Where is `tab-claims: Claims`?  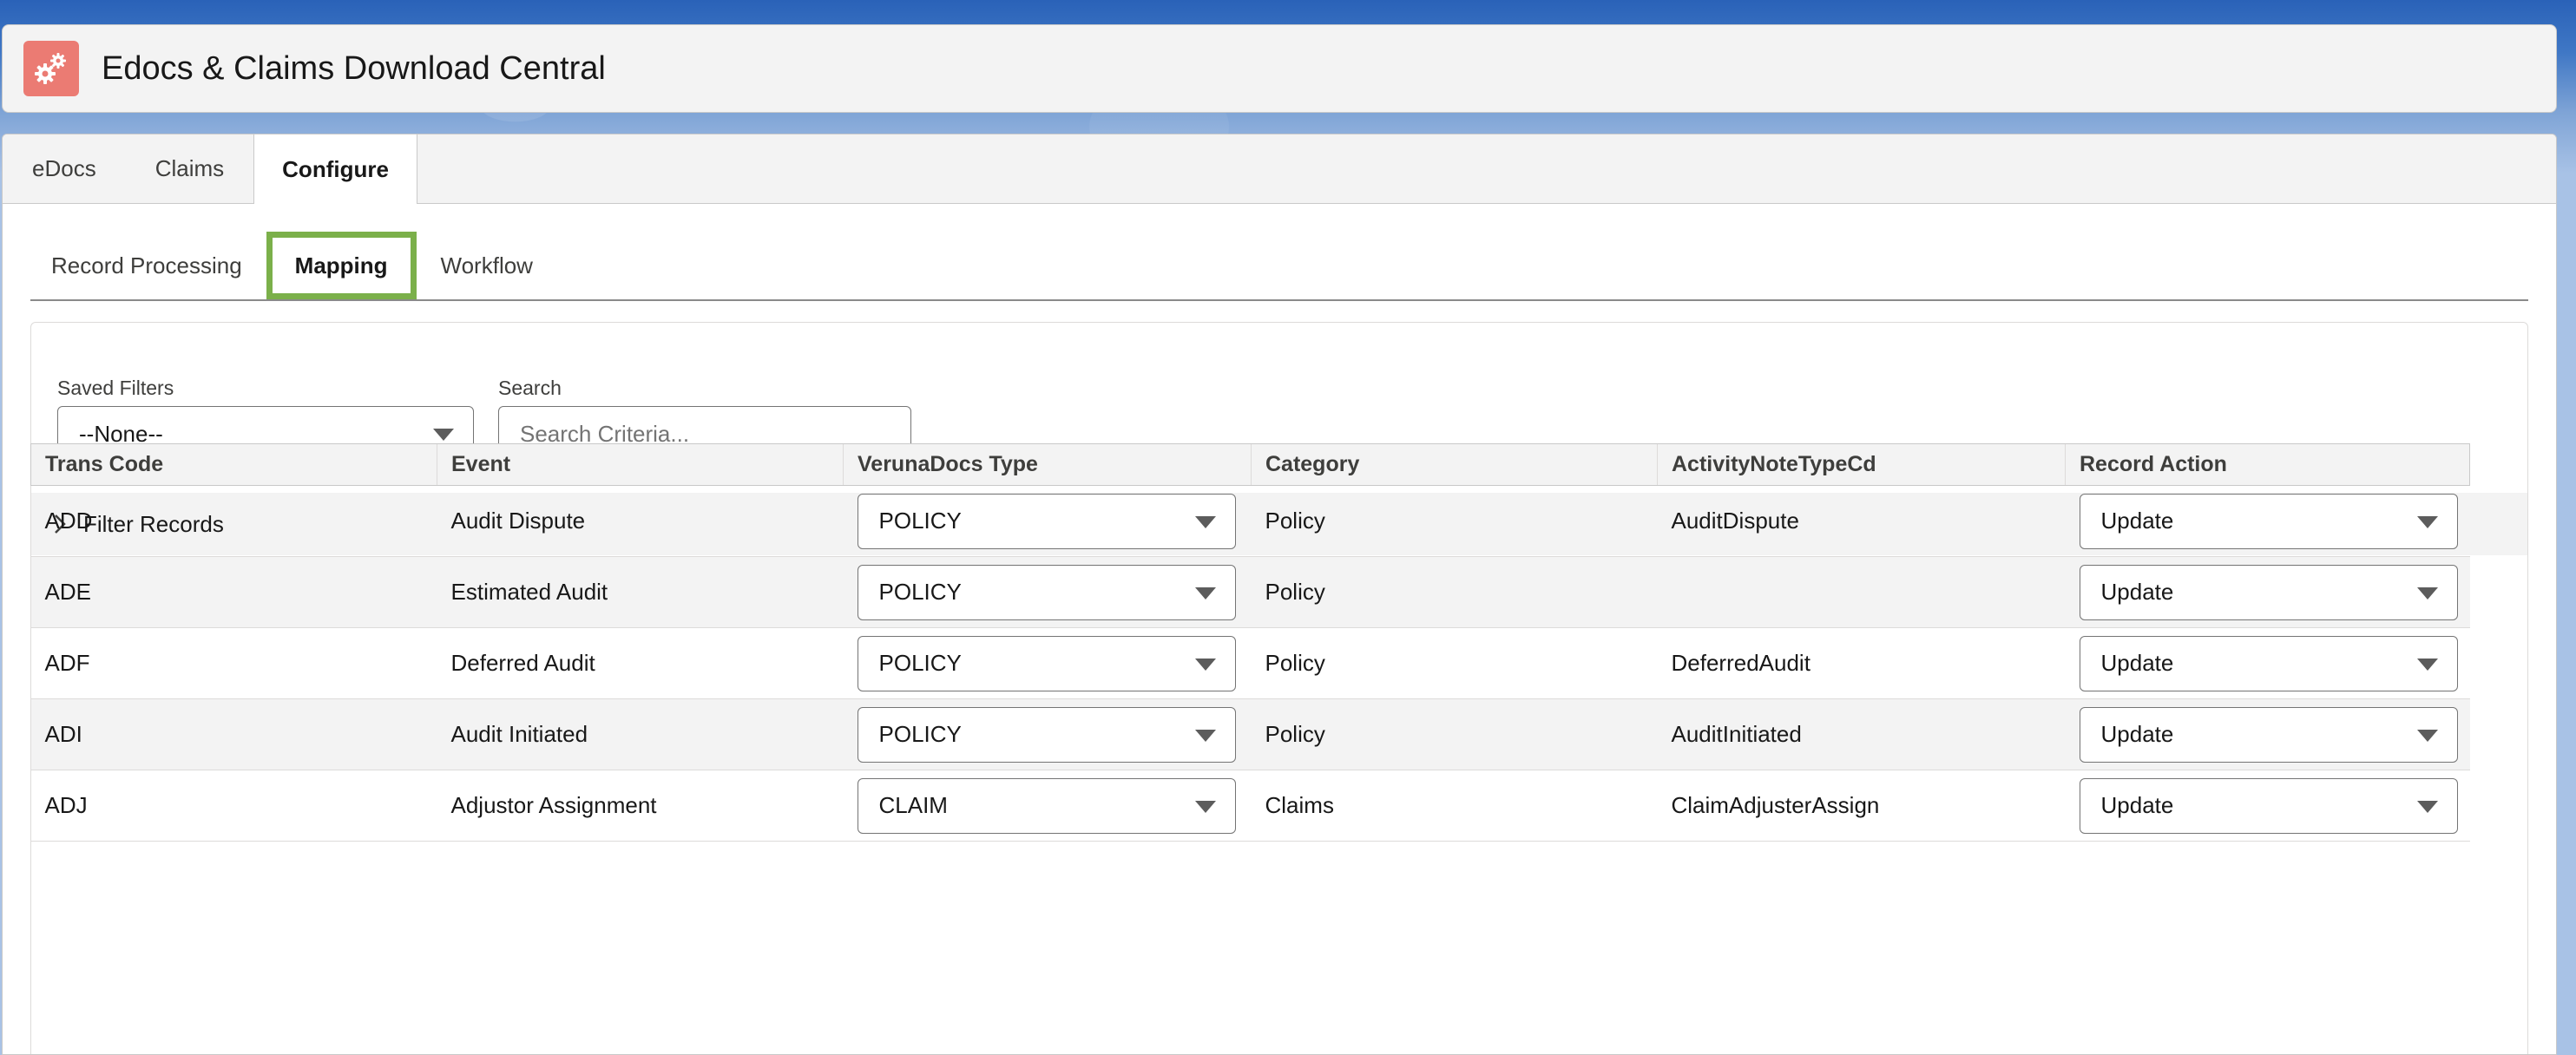 tab-claims: Claims is located at coordinates (189, 168).